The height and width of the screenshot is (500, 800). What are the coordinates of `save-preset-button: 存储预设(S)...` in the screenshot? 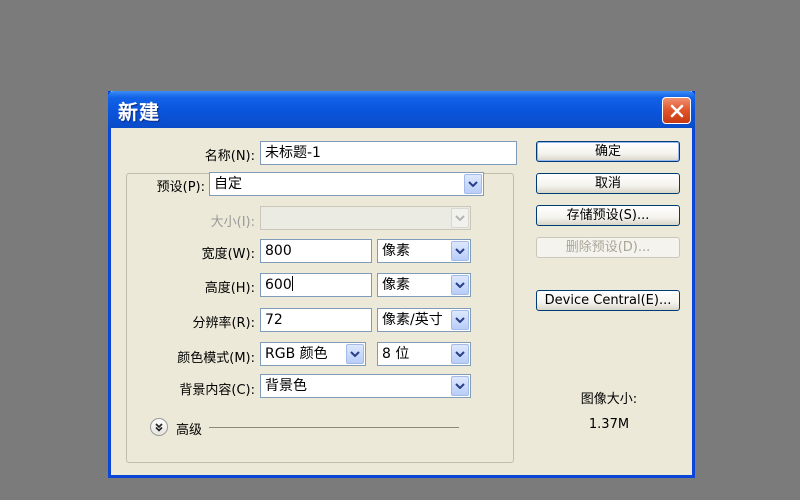 It's located at (608, 215).